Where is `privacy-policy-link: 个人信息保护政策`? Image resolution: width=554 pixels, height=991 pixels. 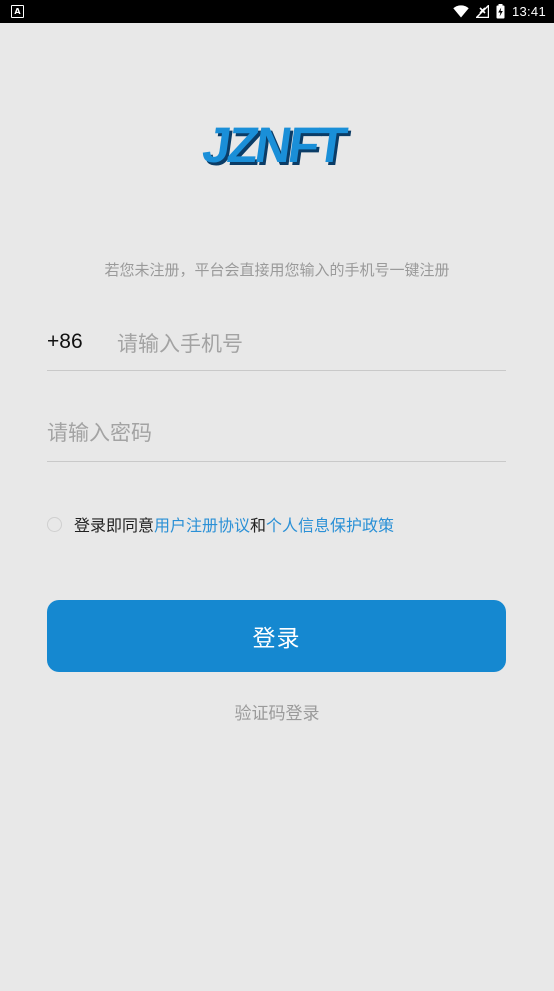
privacy-policy-link: 个人信息保护政策 is located at coordinates (330, 524).